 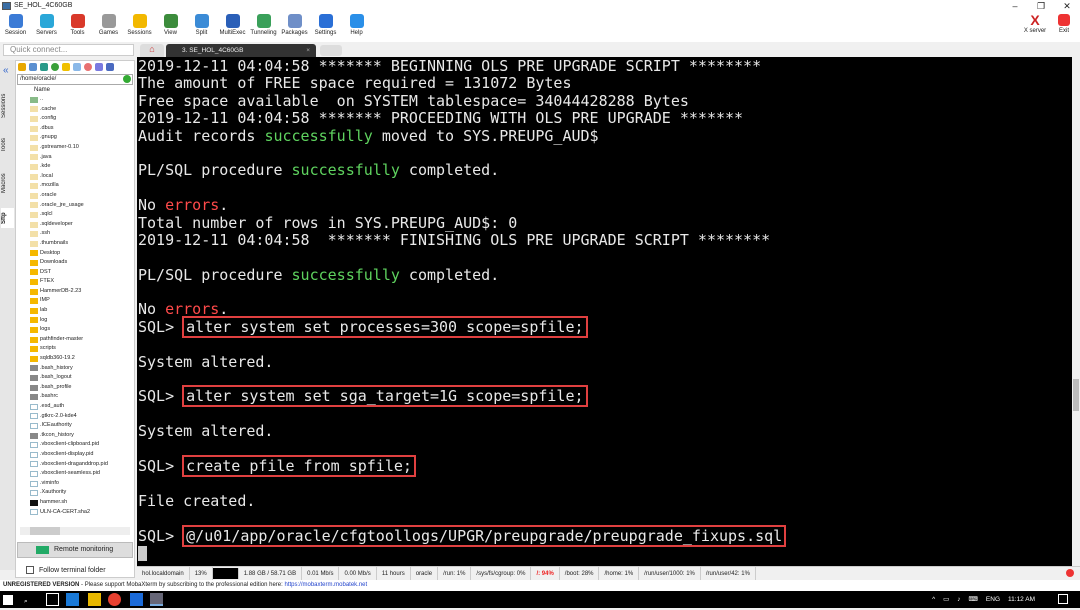 I want to click on refresh-icon, so click(x=55, y=67).